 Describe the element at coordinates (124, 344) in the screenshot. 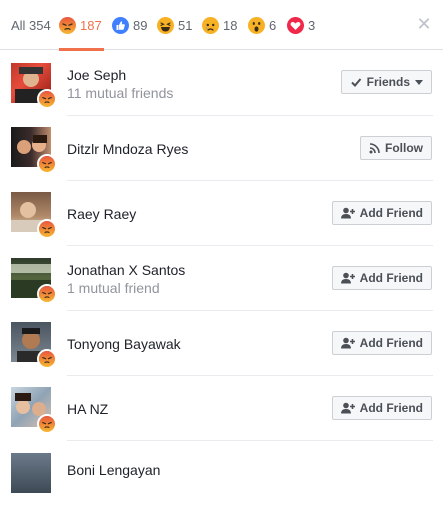

I see `person-name: Tonyong Bayawak` at that location.